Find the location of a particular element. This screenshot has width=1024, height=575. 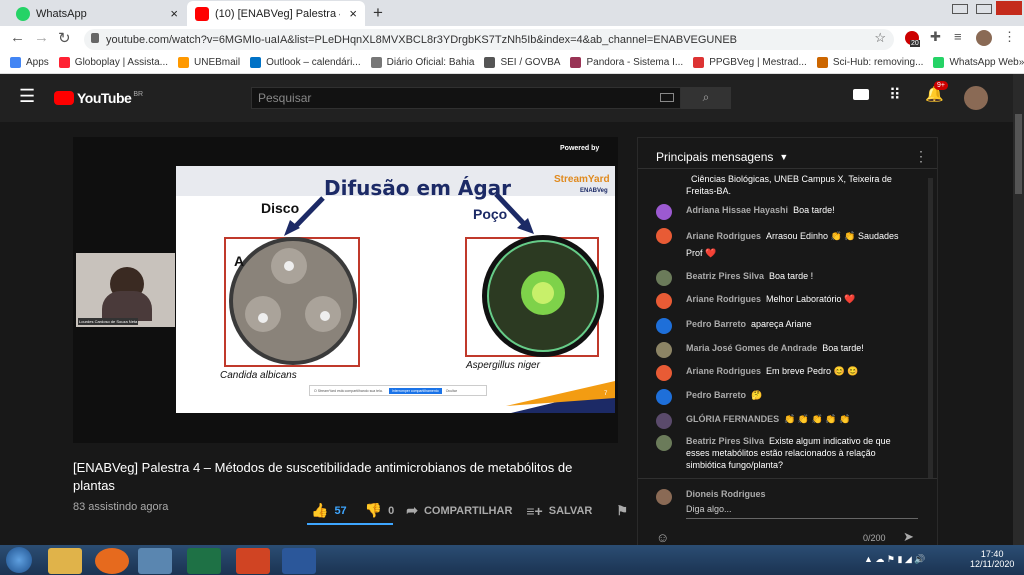

forward-arrow-icon: → is located at coordinates (41, 37).